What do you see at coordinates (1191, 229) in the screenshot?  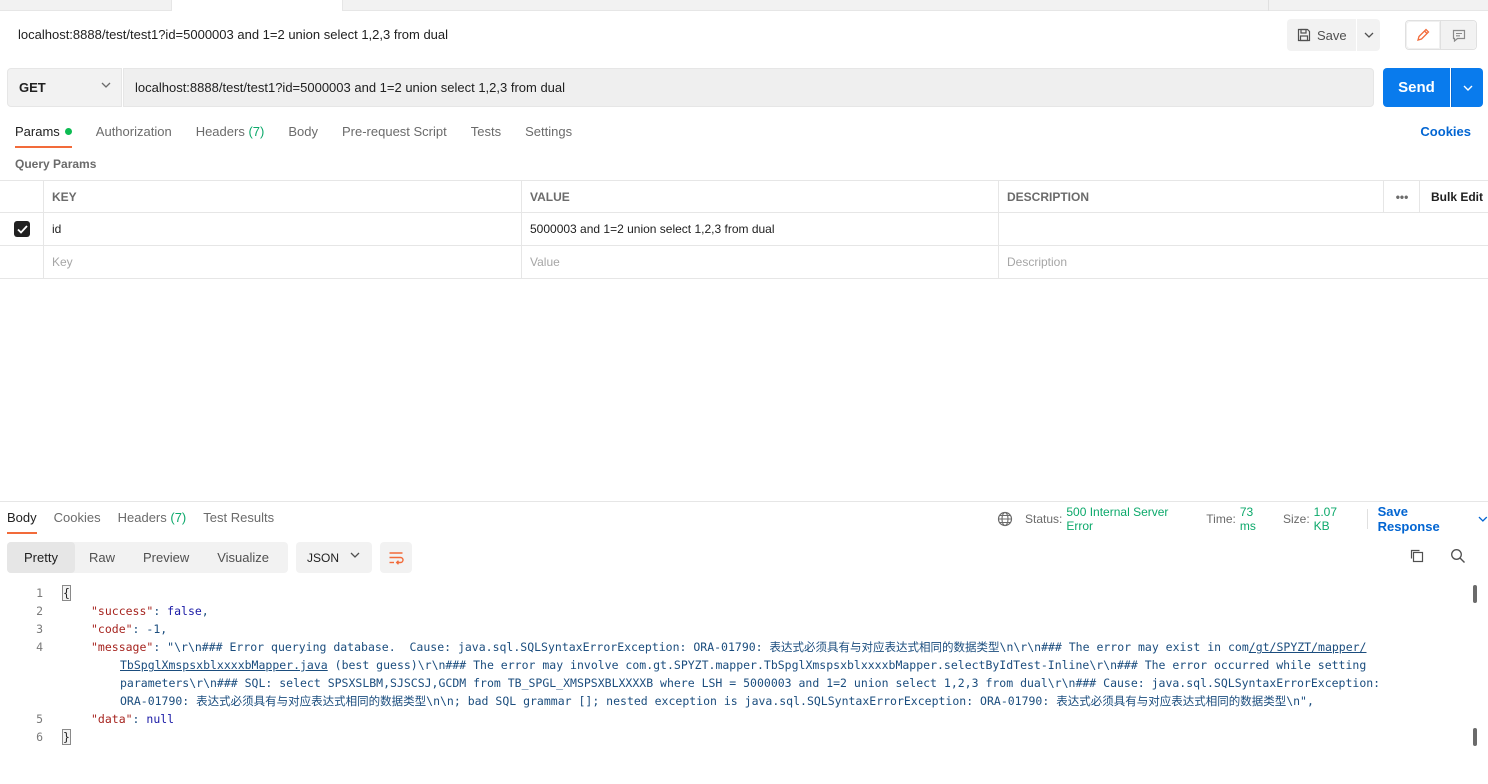 I see `param-description-field` at bounding box center [1191, 229].